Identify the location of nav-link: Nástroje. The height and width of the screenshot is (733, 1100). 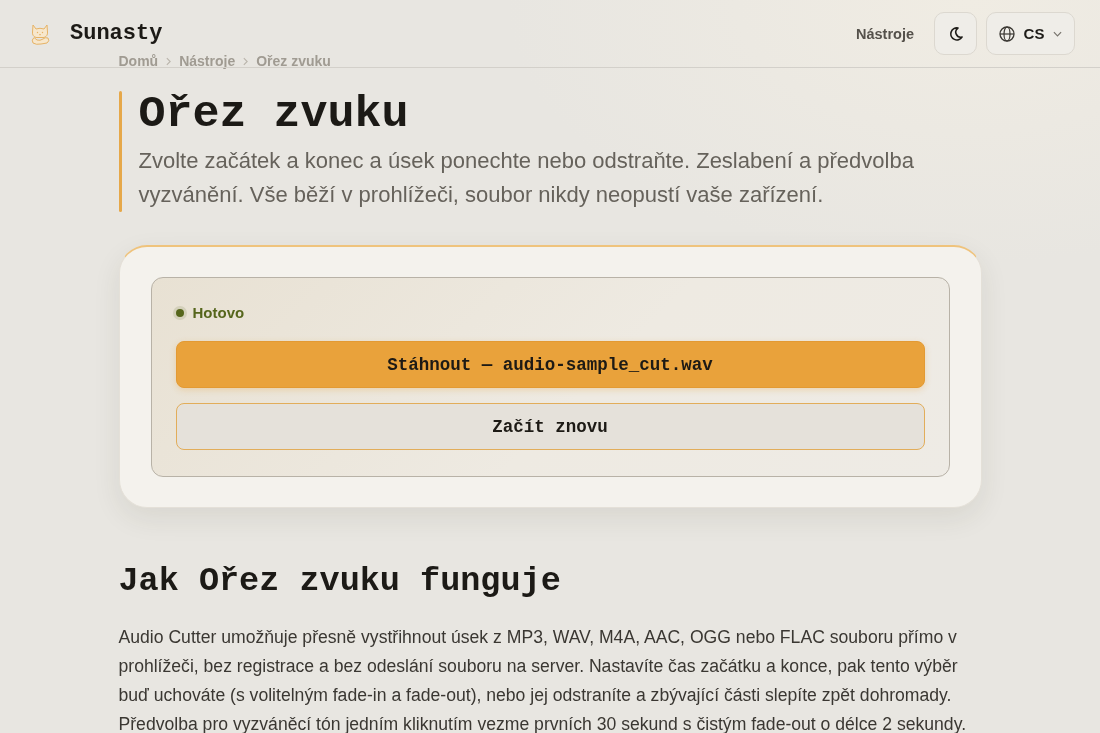
(884, 33).